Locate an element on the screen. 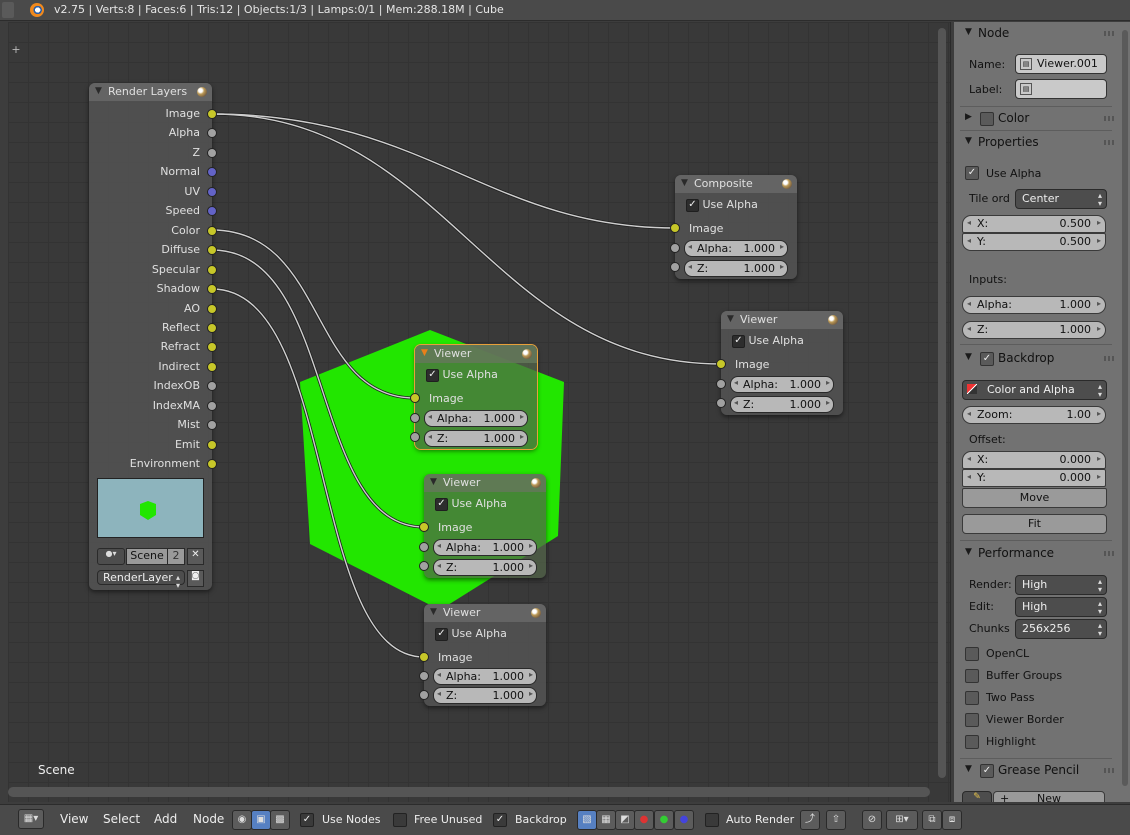 This screenshot has width=1130, height=835. viewer-border-checkbox is located at coordinates (972, 720).